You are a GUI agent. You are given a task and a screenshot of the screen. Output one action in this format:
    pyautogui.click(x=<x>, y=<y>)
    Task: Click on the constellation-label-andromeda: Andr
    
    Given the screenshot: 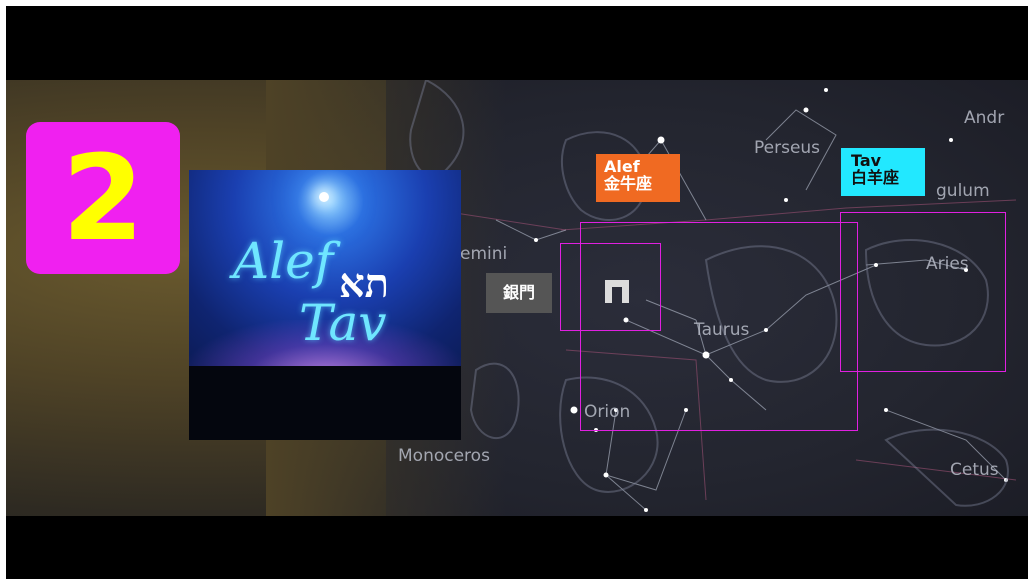 What is the action you would take?
    pyautogui.click(x=984, y=118)
    